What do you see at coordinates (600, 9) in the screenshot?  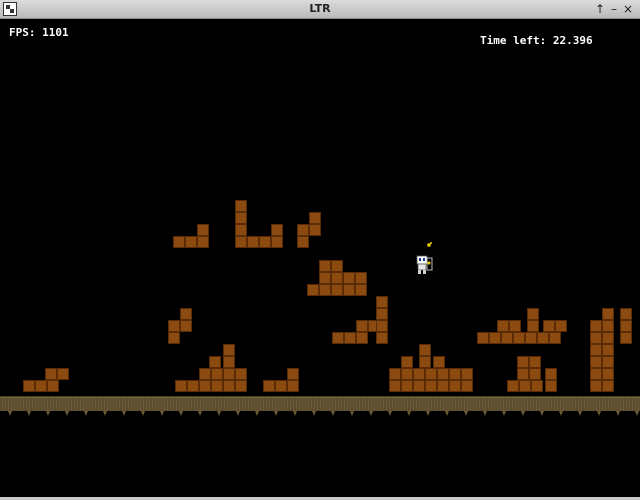 I see `maximize-icon: ↑` at bounding box center [600, 9].